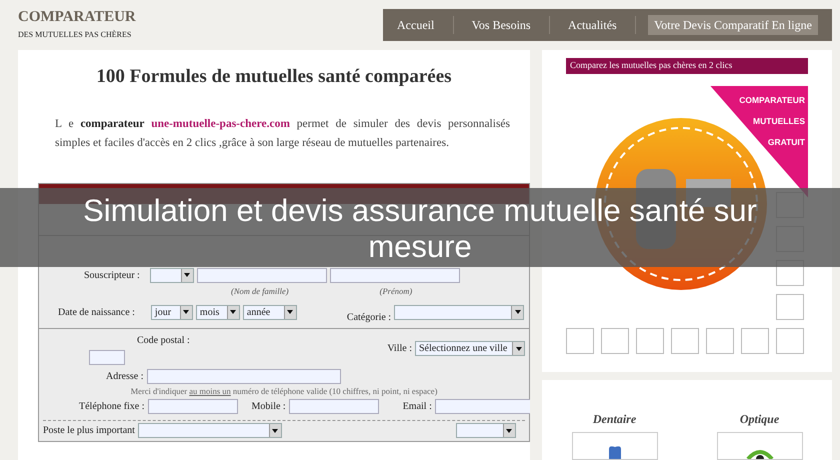 The width and height of the screenshot is (840, 460). What do you see at coordinates (260, 291) in the screenshot?
I see `hint-text: (Nom de famille)` at bounding box center [260, 291].